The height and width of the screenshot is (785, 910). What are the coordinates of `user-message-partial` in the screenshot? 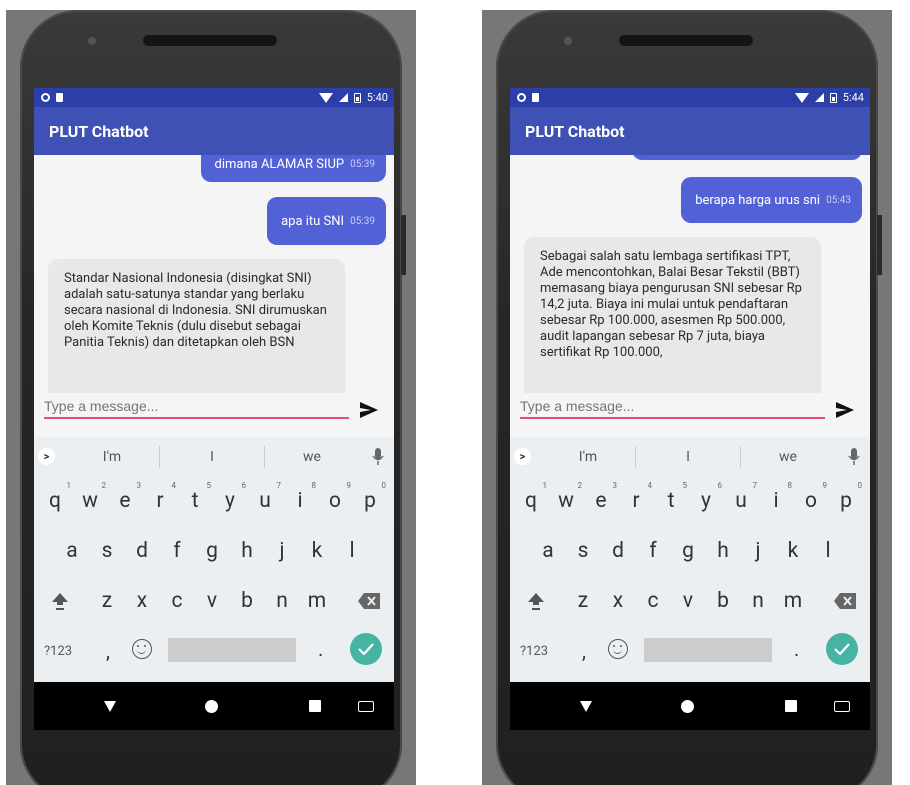 It's located at (747, 157).